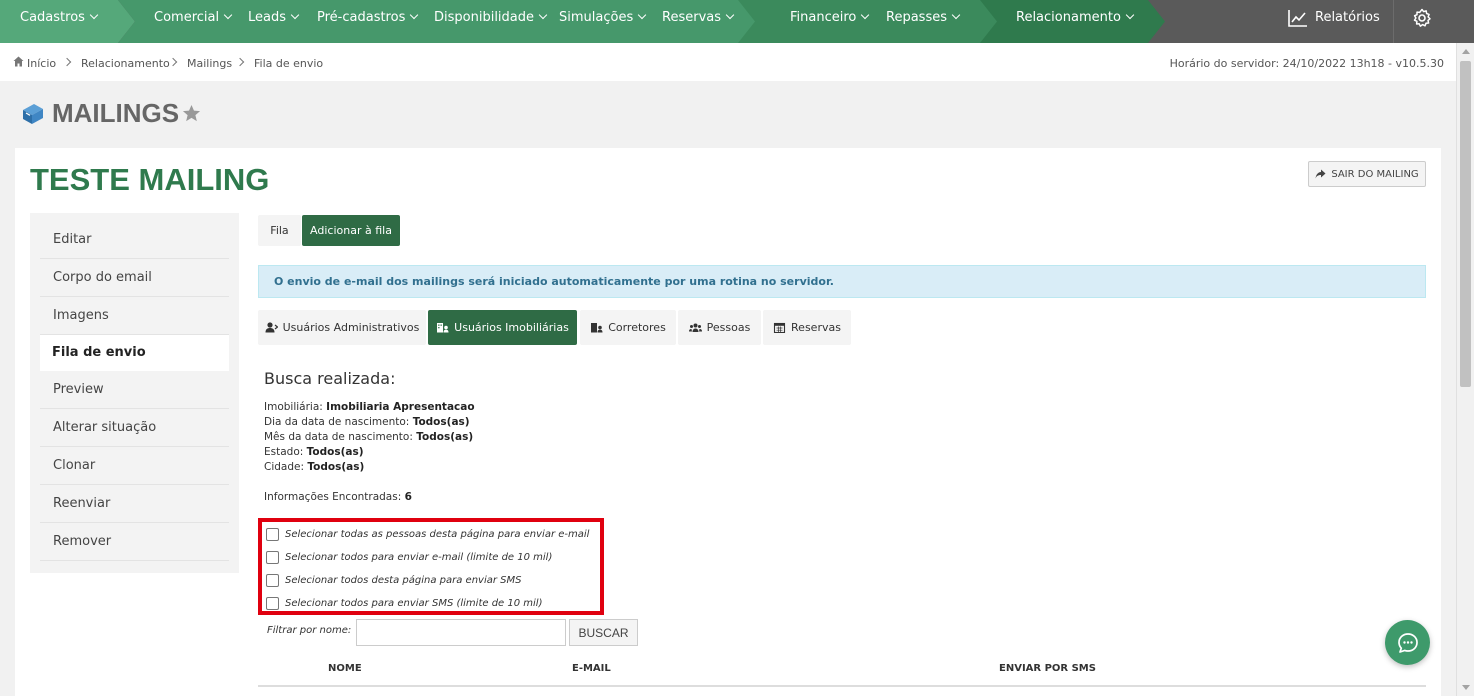 The height and width of the screenshot is (696, 1474). What do you see at coordinates (1393, 21) in the screenshot?
I see `nav-divider` at bounding box center [1393, 21].